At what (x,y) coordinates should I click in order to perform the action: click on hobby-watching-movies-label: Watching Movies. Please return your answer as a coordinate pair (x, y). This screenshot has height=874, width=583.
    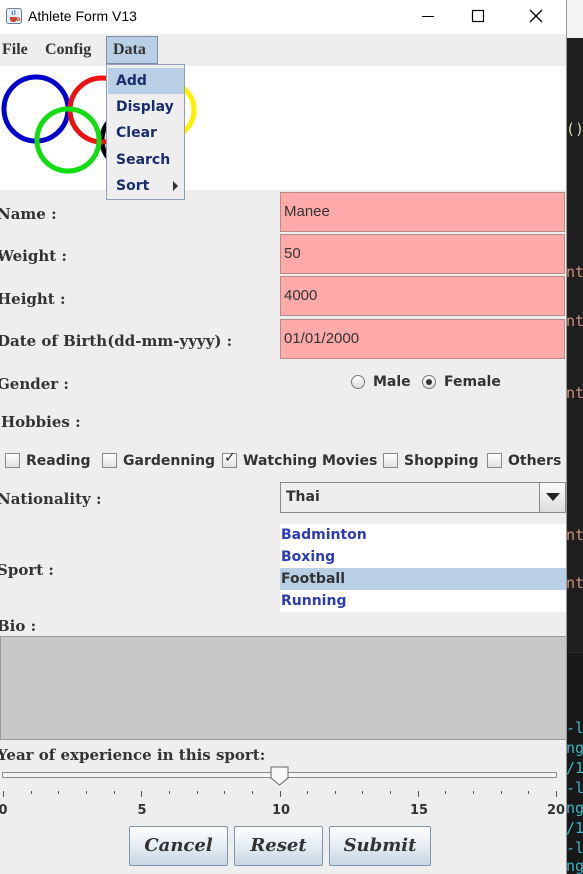
    Looking at the image, I should click on (310, 461).